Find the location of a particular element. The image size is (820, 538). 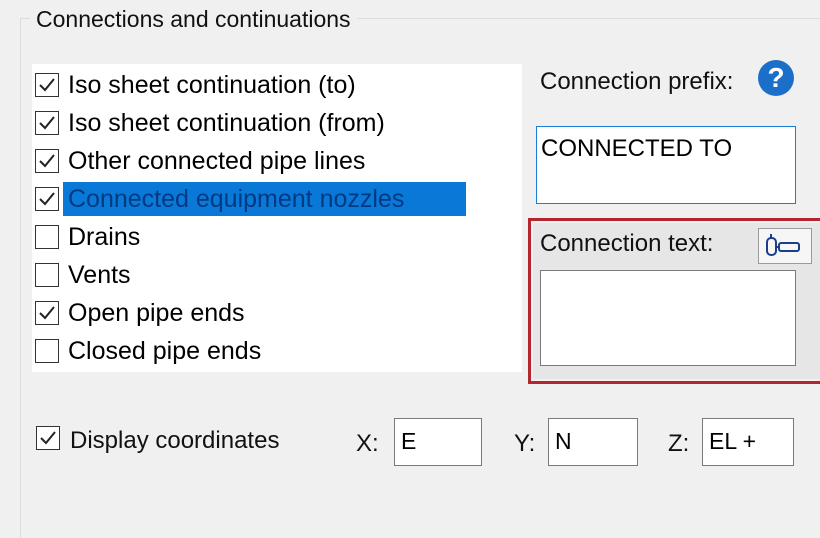

connection-text-label: Connection text: is located at coordinates (627, 243).